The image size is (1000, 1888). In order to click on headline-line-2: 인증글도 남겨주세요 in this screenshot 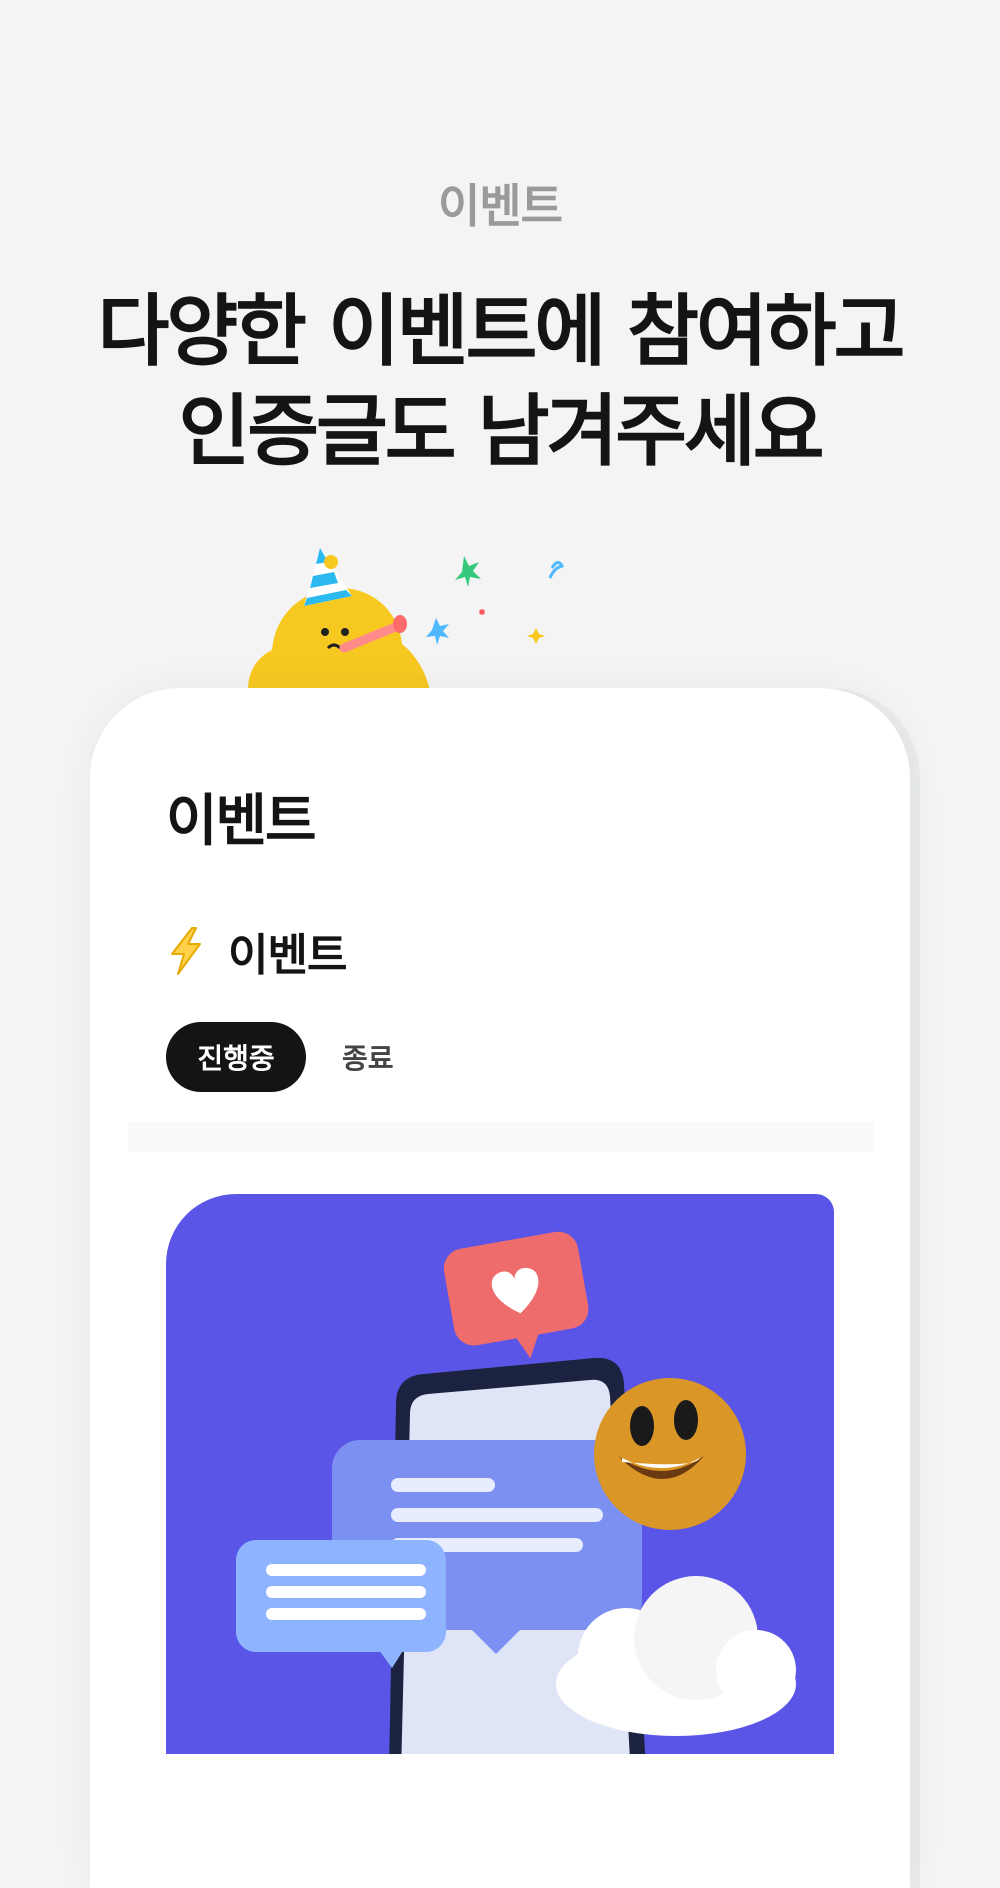, I will do `click(501, 432)`.